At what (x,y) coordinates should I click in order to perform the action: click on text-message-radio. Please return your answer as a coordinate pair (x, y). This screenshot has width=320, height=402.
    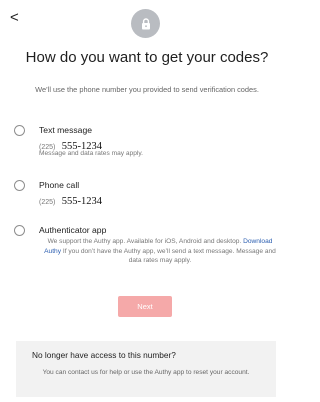
    Looking at the image, I should click on (19, 130).